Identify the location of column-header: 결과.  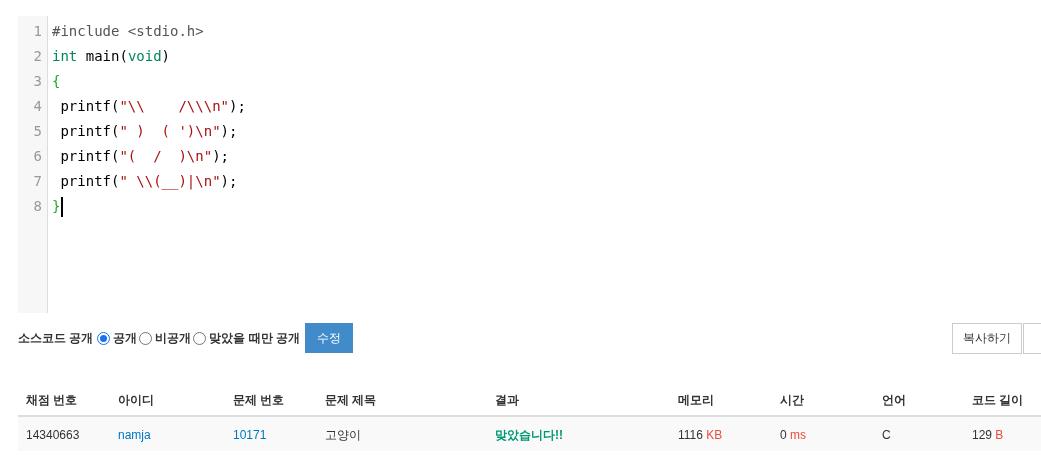
(507, 400).